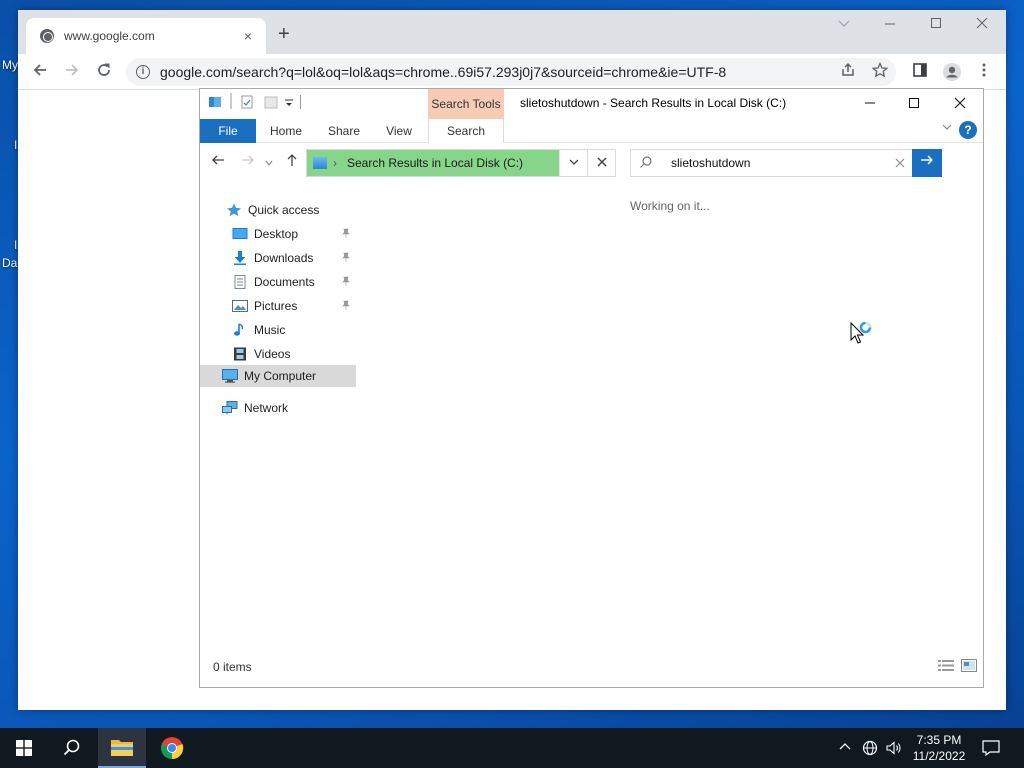  I want to click on chrome-taskbar-icon, so click(172, 748).